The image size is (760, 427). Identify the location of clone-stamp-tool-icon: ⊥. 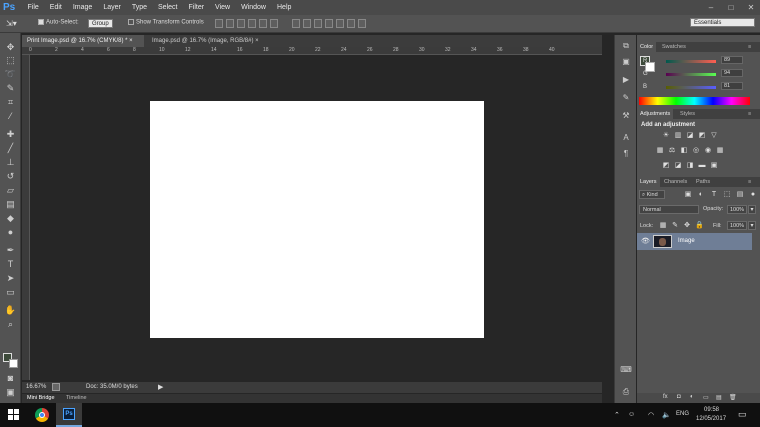
(10, 162).